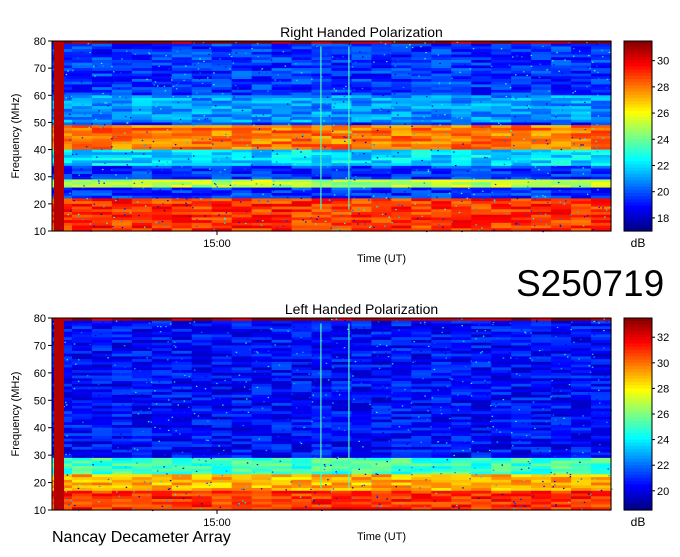 This screenshot has height=557, width=680. I want to click on colorbar-tick-label: 32, so click(663, 338).